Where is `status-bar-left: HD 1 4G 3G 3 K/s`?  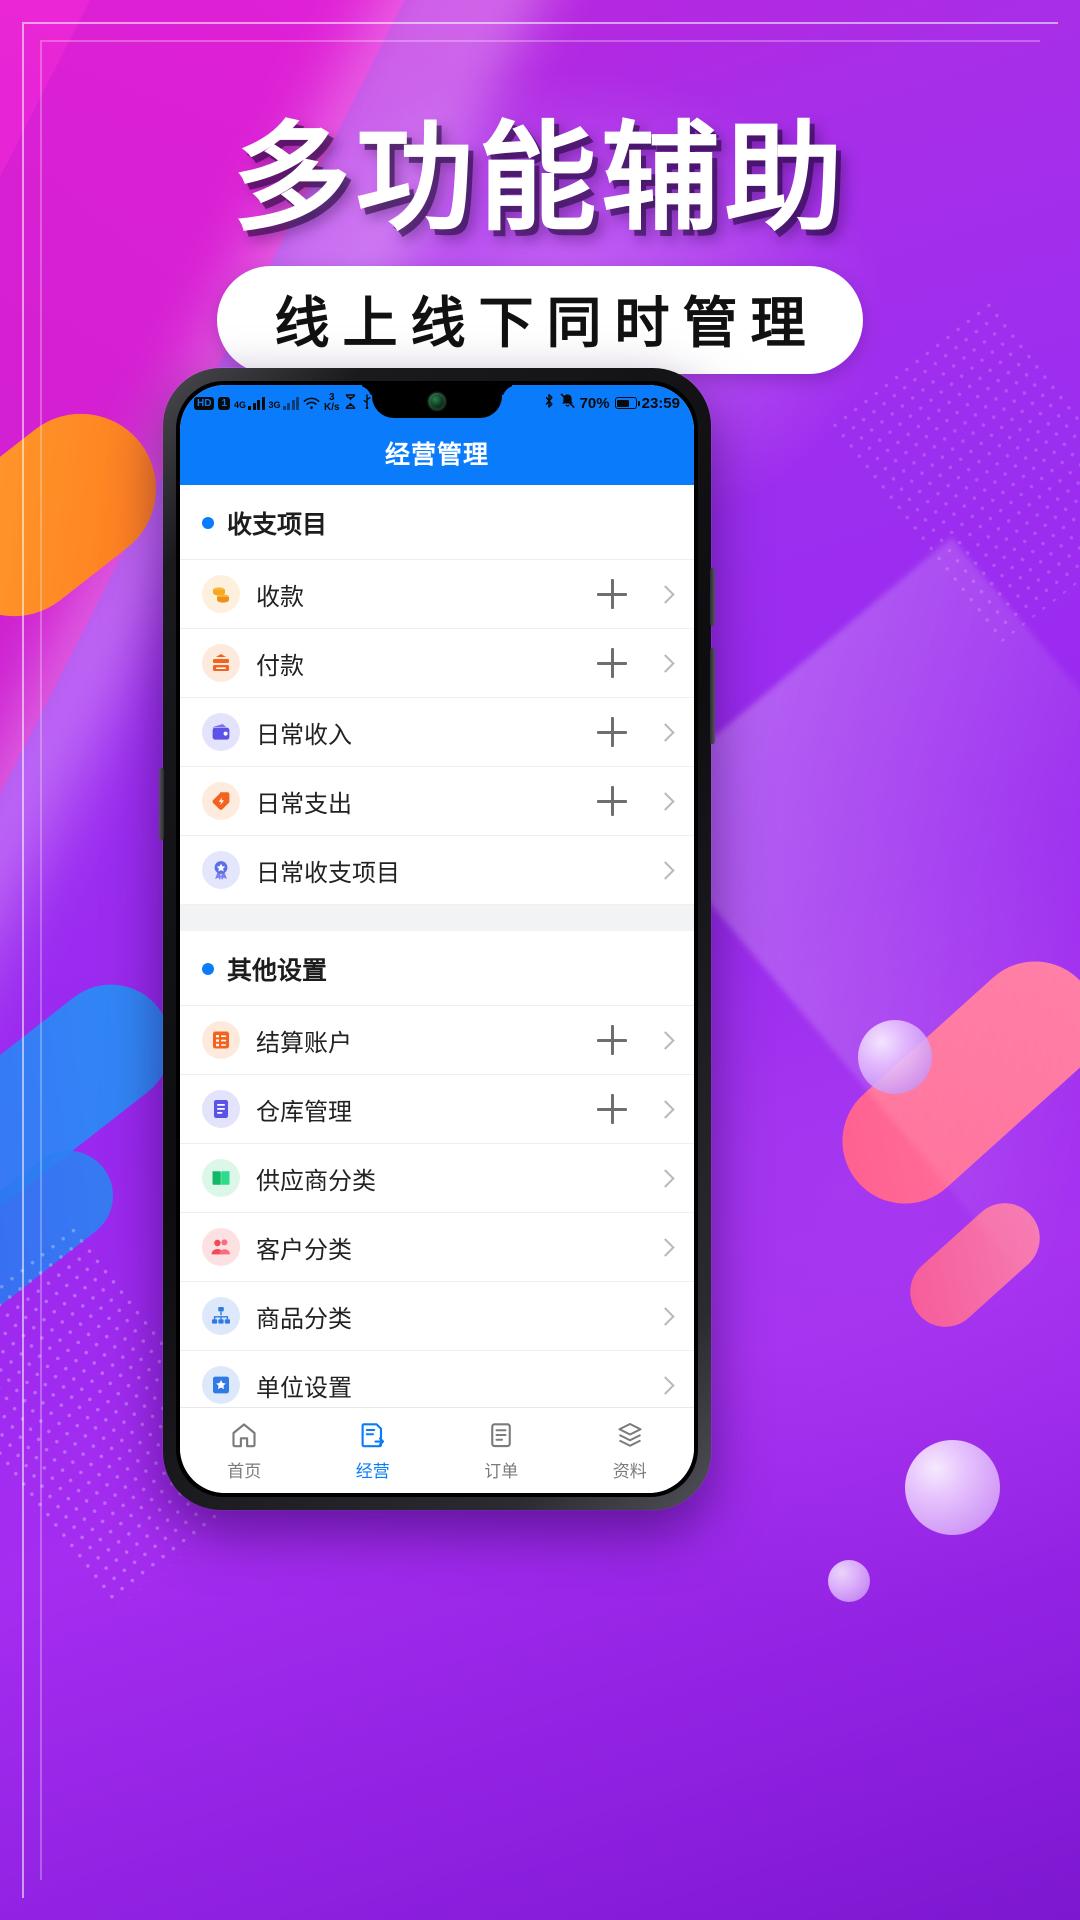
status-bar-left: HD 1 4G 3G 3 K/s is located at coordinates (283, 403).